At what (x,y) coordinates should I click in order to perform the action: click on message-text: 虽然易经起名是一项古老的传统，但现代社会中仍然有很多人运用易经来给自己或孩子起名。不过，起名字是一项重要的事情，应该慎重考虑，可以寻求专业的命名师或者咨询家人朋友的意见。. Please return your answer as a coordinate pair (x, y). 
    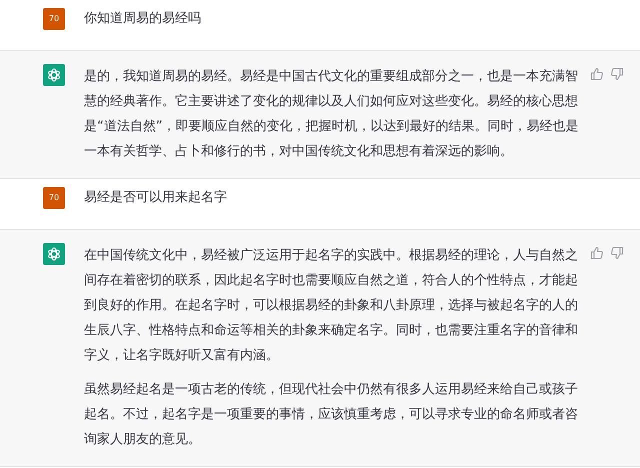
    Looking at the image, I should click on (331, 415).